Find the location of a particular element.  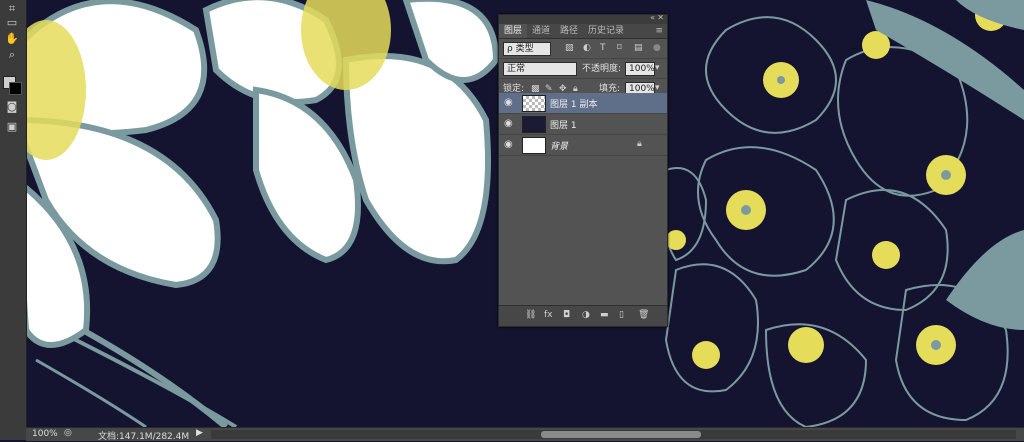

new-layer-icon: ▯ is located at coordinates (621, 315).